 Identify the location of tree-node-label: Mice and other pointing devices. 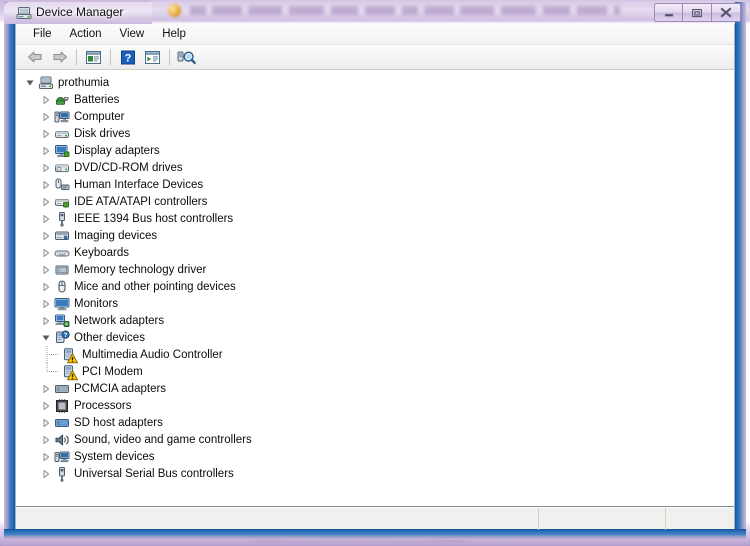
(155, 286).